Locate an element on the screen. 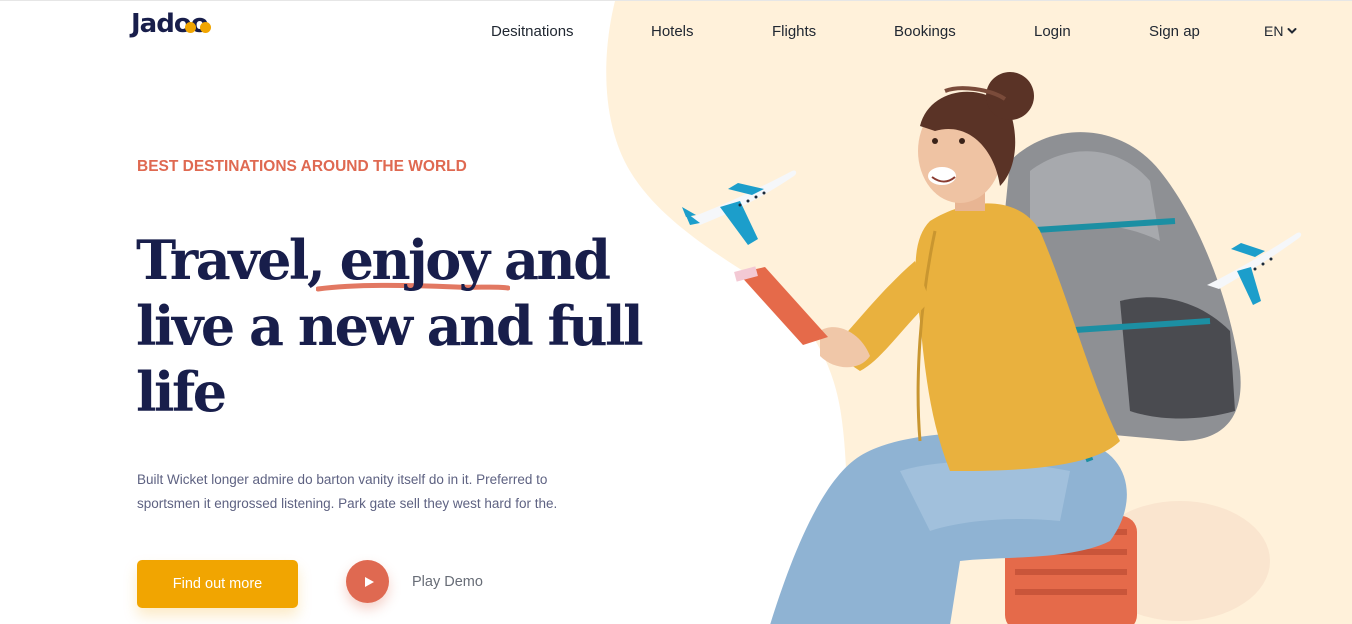  nav-item-bookings: Bookings is located at coordinates (925, 31).